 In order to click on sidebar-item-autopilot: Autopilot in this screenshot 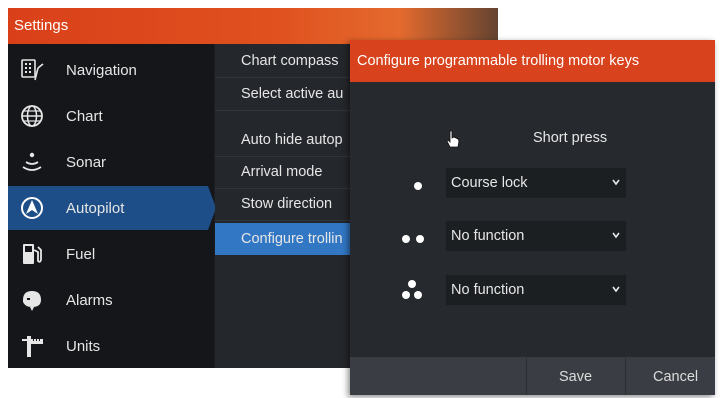, I will do `click(112, 208)`.